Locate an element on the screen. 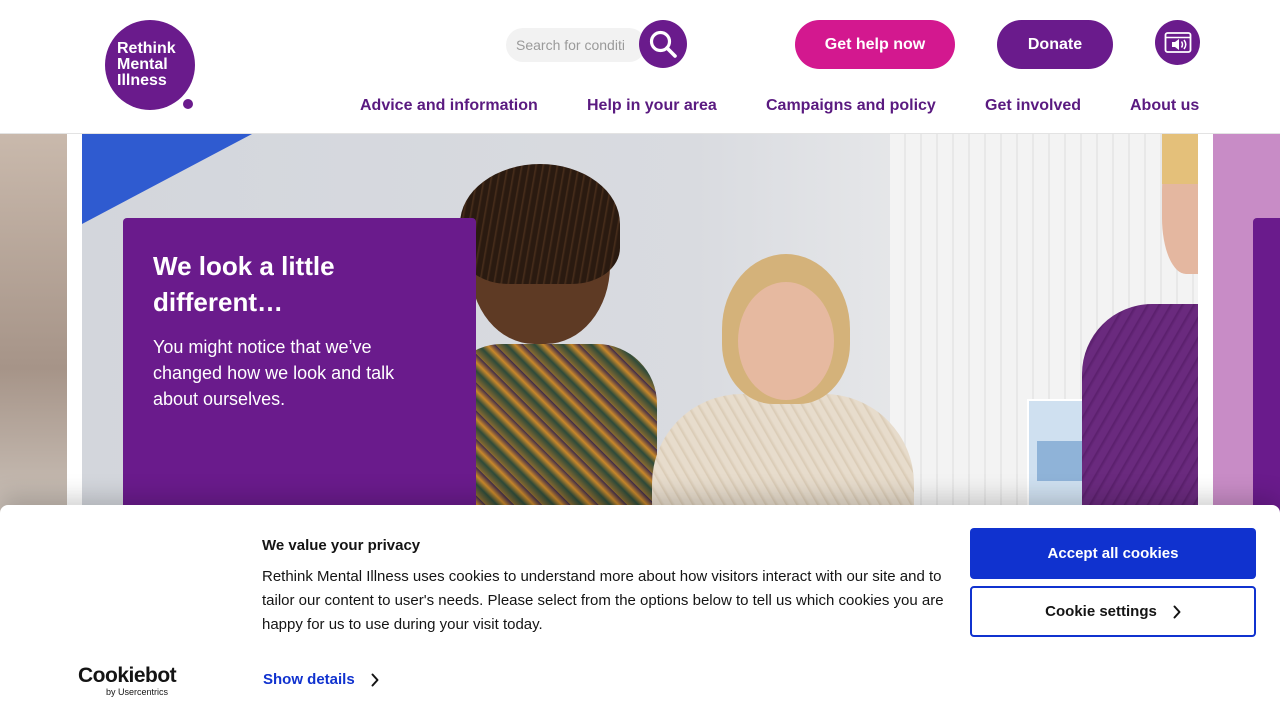  cookiebot-sub: by Usercentrics is located at coordinates (137, 692).